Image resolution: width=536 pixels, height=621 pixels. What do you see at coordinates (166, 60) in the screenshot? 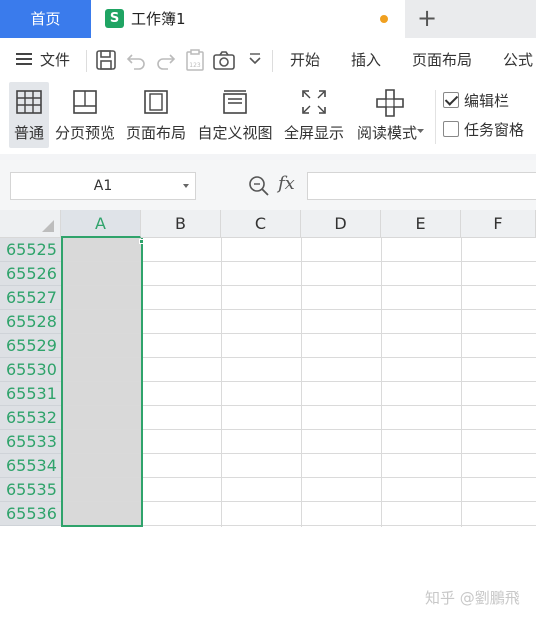
I see `redo-icon` at bounding box center [166, 60].